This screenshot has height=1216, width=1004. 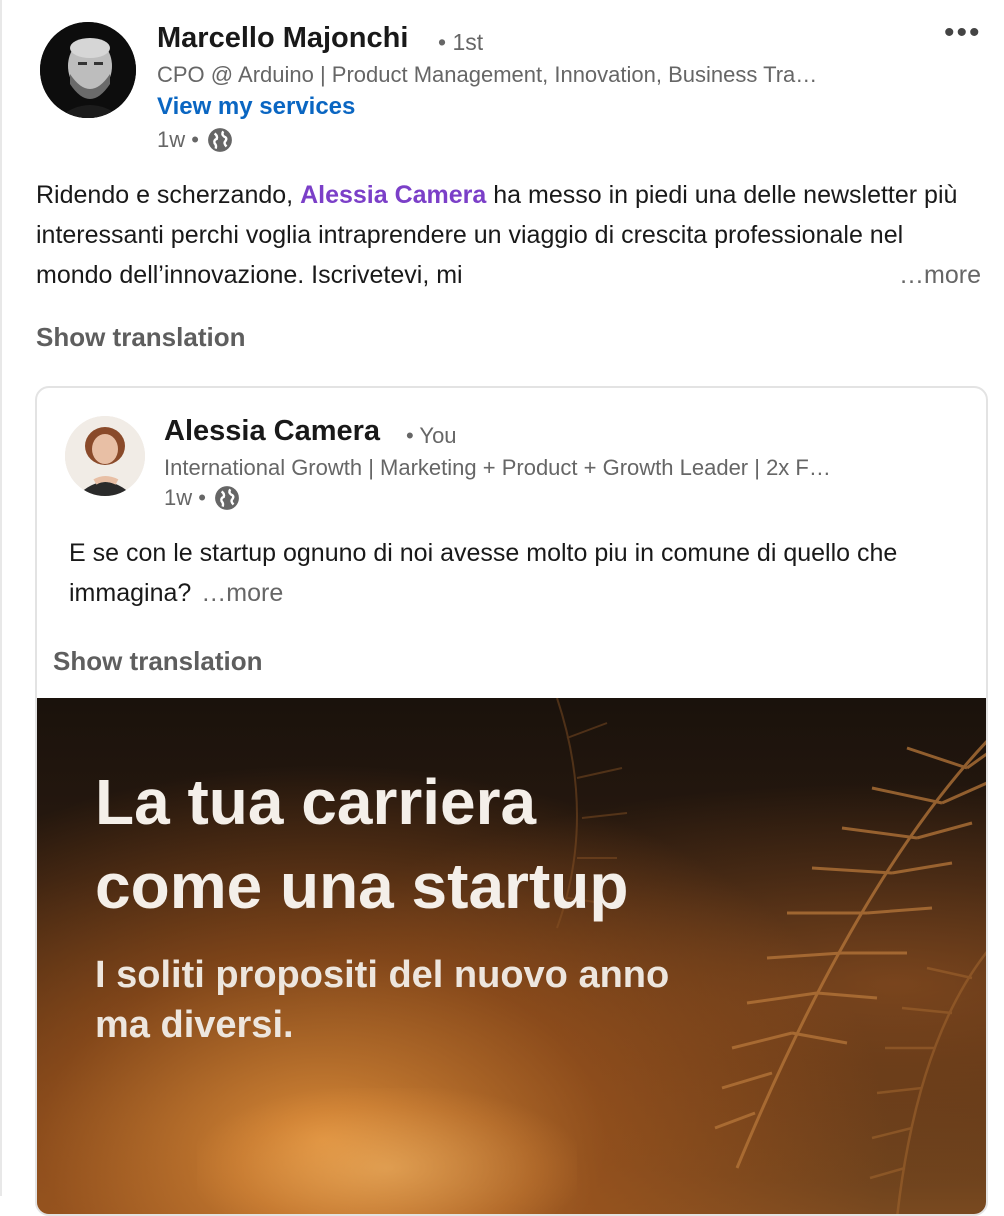 What do you see at coordinates (194, 1025) in the screenshot?
I see `cover-subtitle-line-2: ma diversi.` at bounding box center [194, 1025].